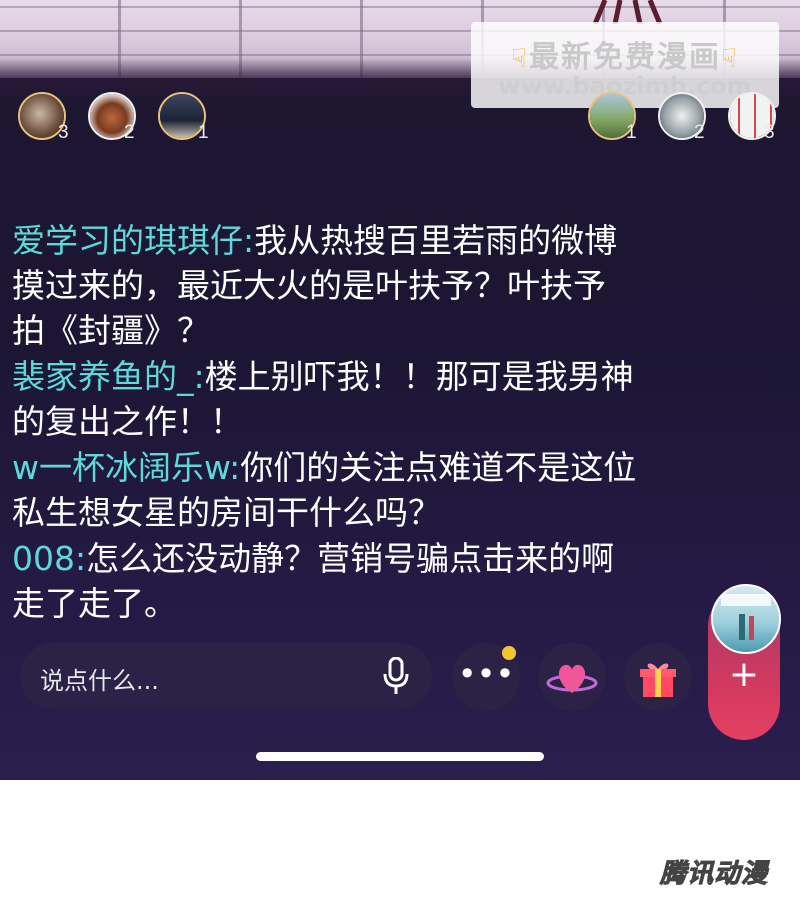 The width and height of the screenshot is (800, 903). Describe the element at coordinates (625, 57) in the screenshot. I see `watermark-title: ☟最新免费漫画☟` at that location.